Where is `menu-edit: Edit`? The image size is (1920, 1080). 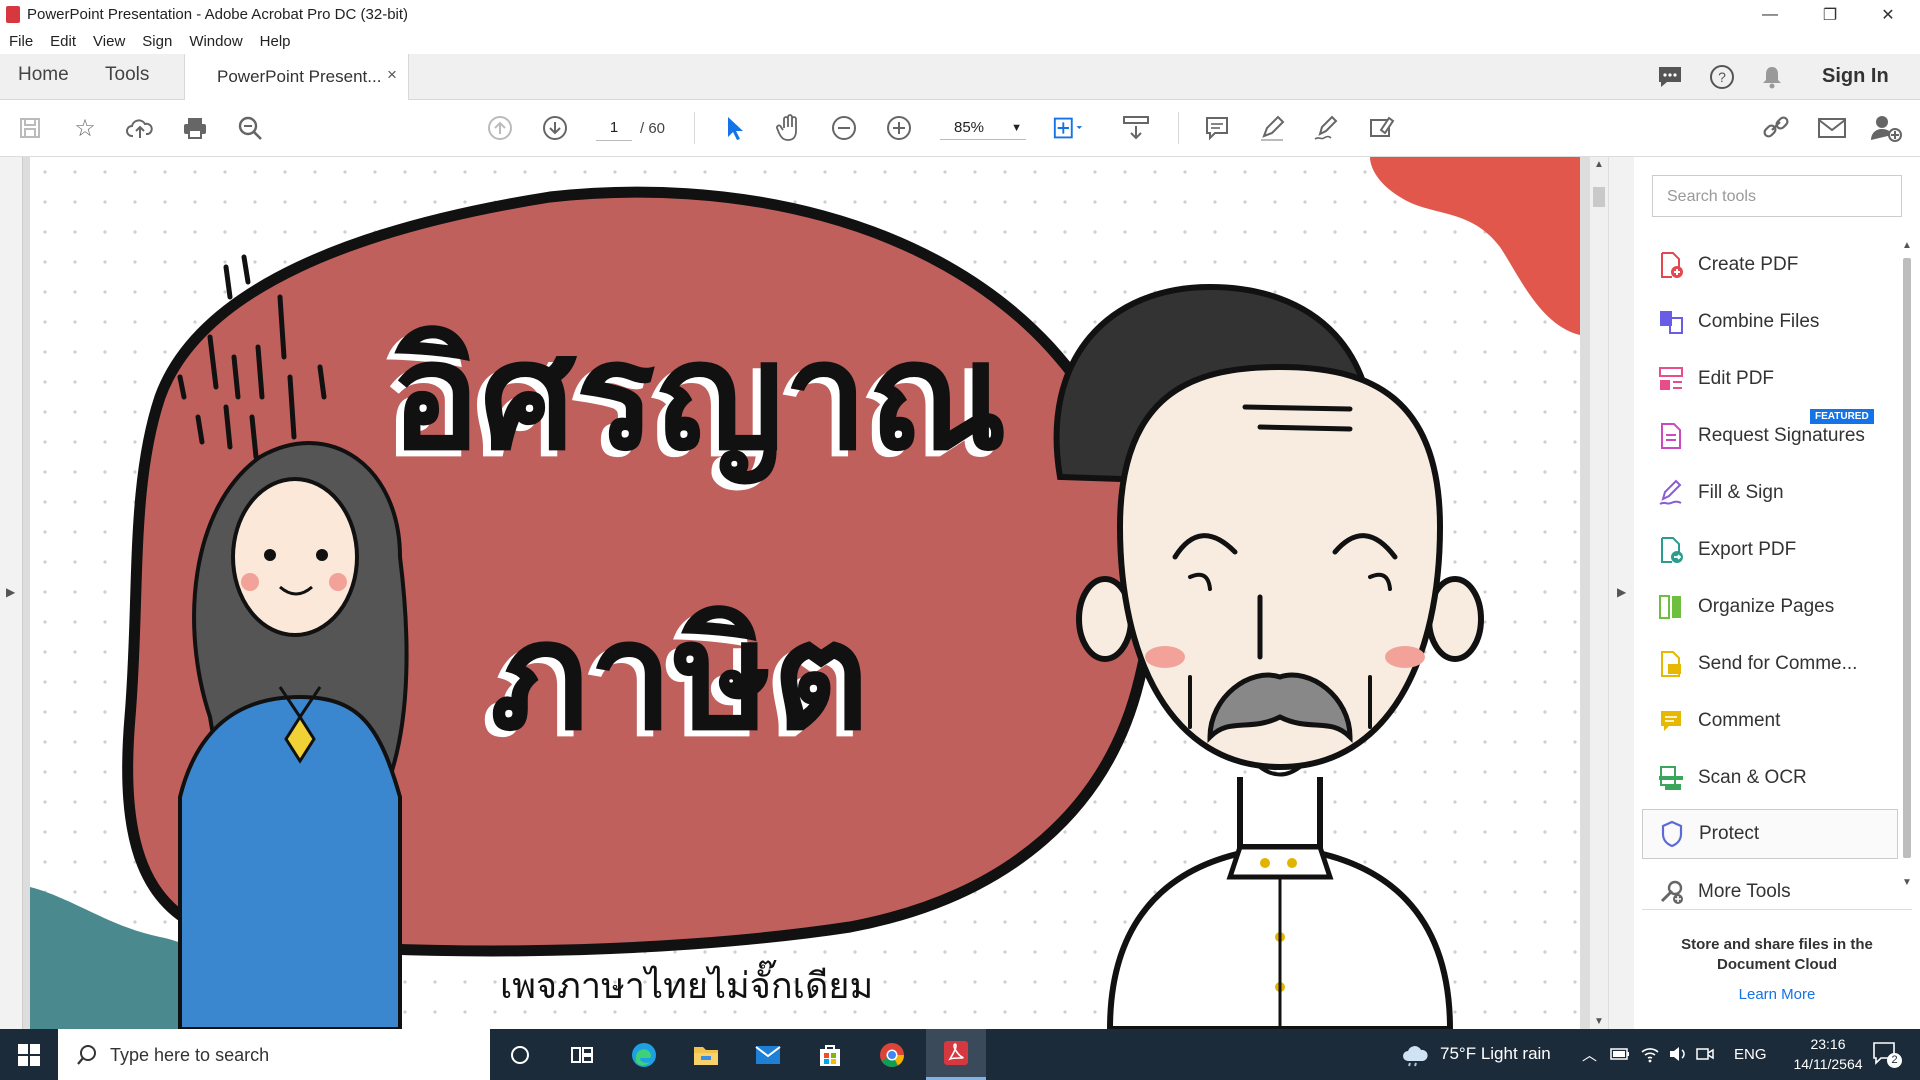 menu-edit: Edit is located at coordinates (62, 42).